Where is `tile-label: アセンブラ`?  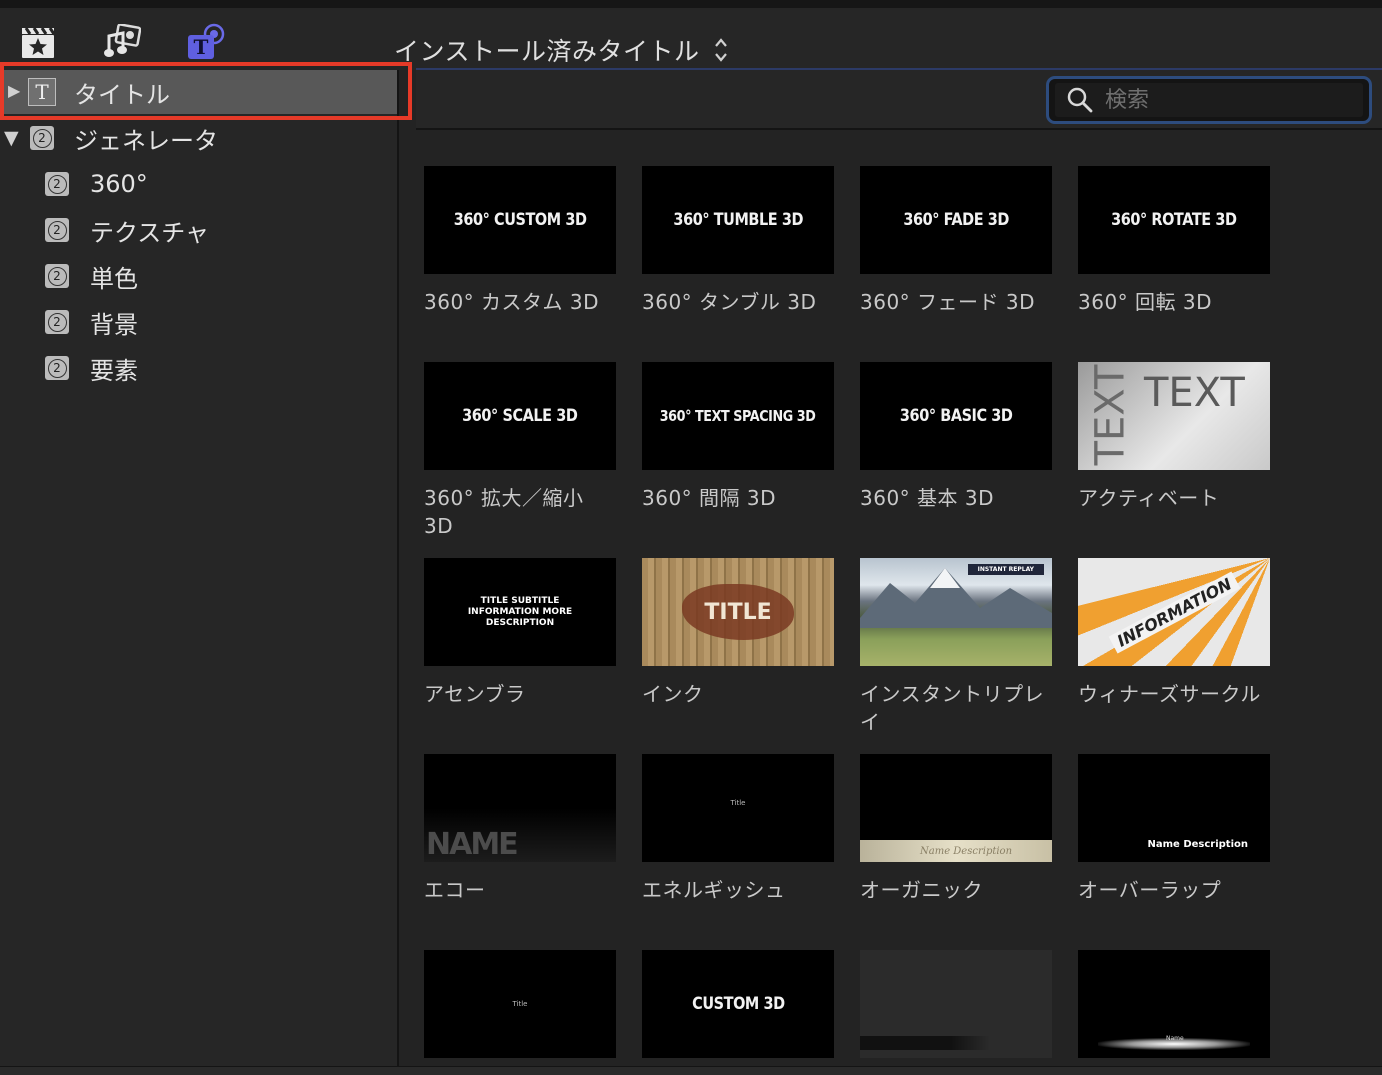
tile-label: アセンブラ is located at coordinates (475, 694).